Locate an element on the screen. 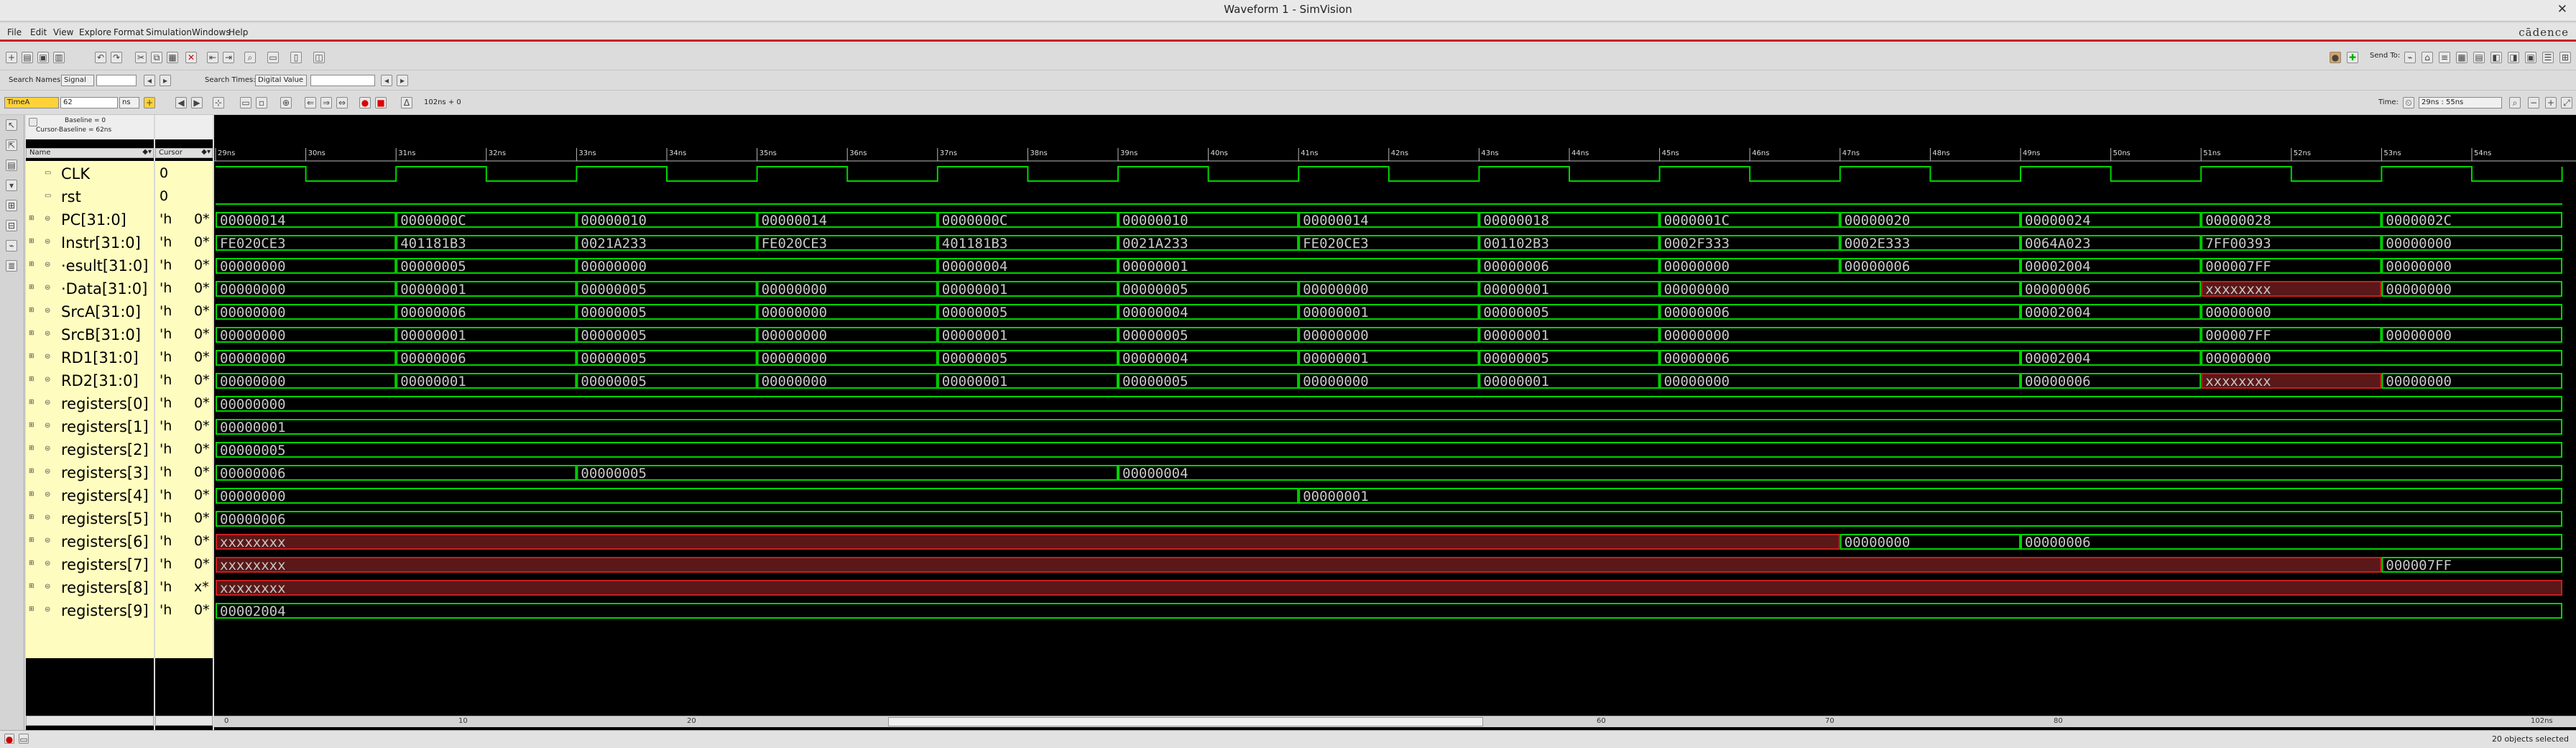 The height and width of the screenshot is (748, 2576). pointer-icon: ⇱ is located at coordinates (11, 145).